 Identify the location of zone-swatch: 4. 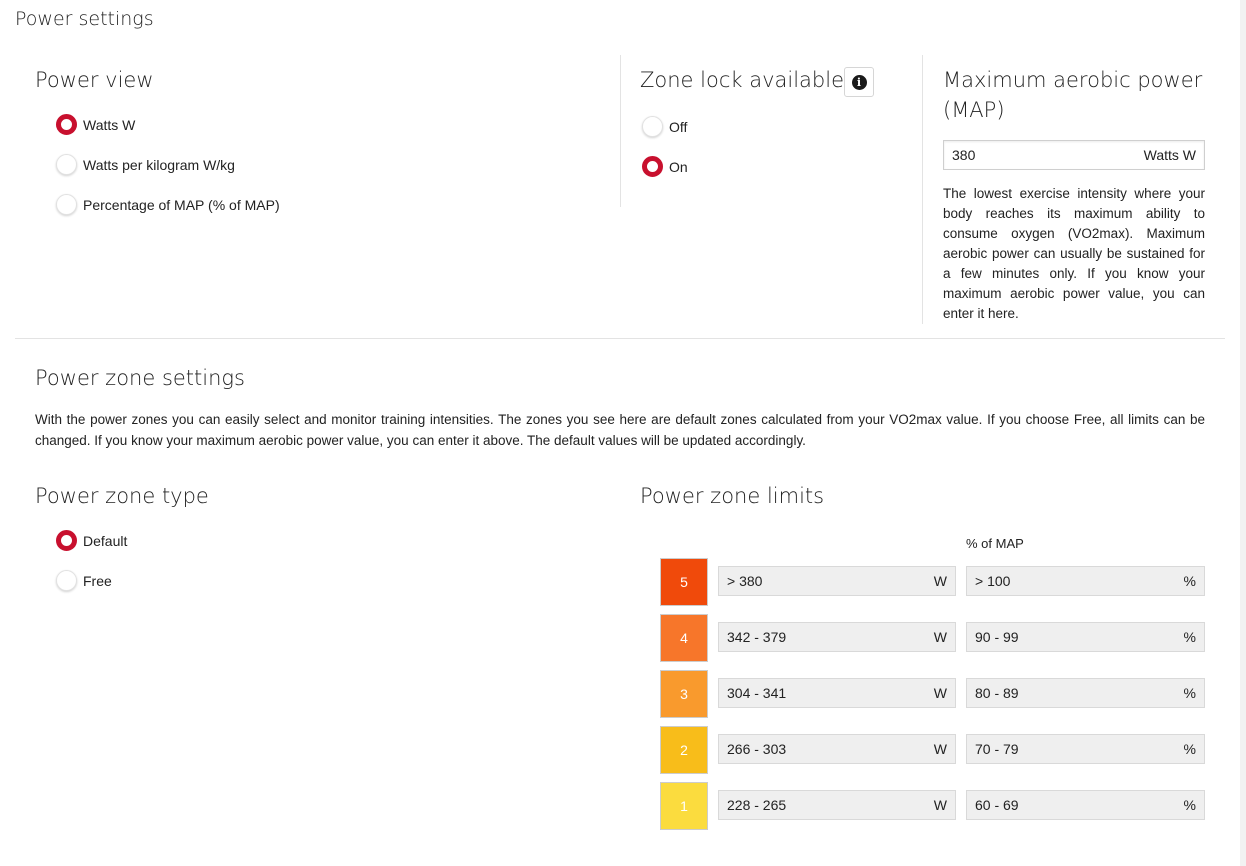
(684, 638).